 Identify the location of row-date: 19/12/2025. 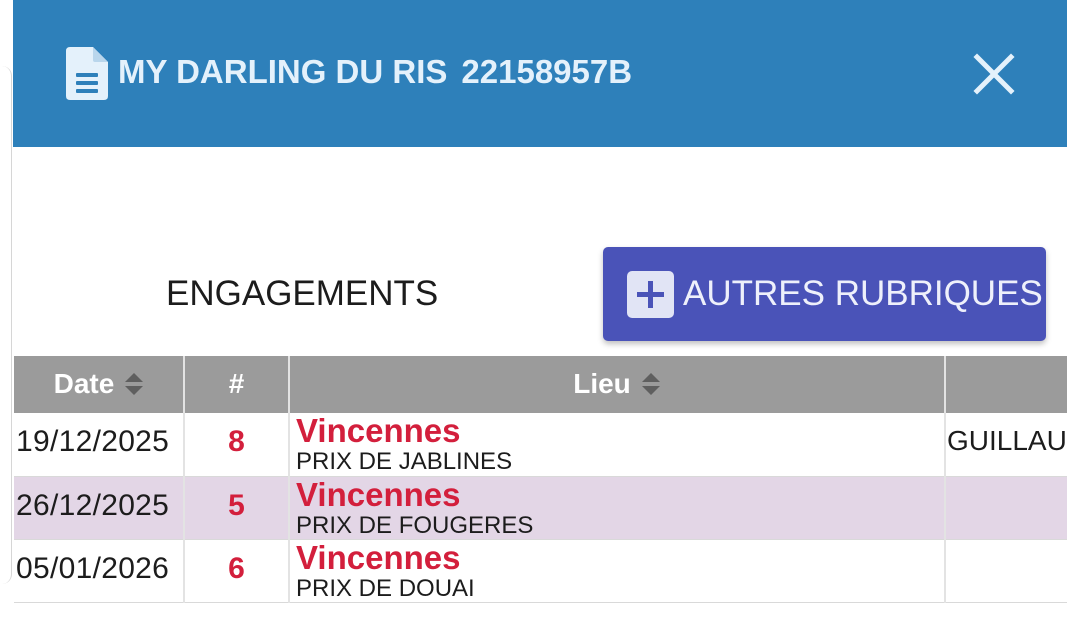
(93, 441).